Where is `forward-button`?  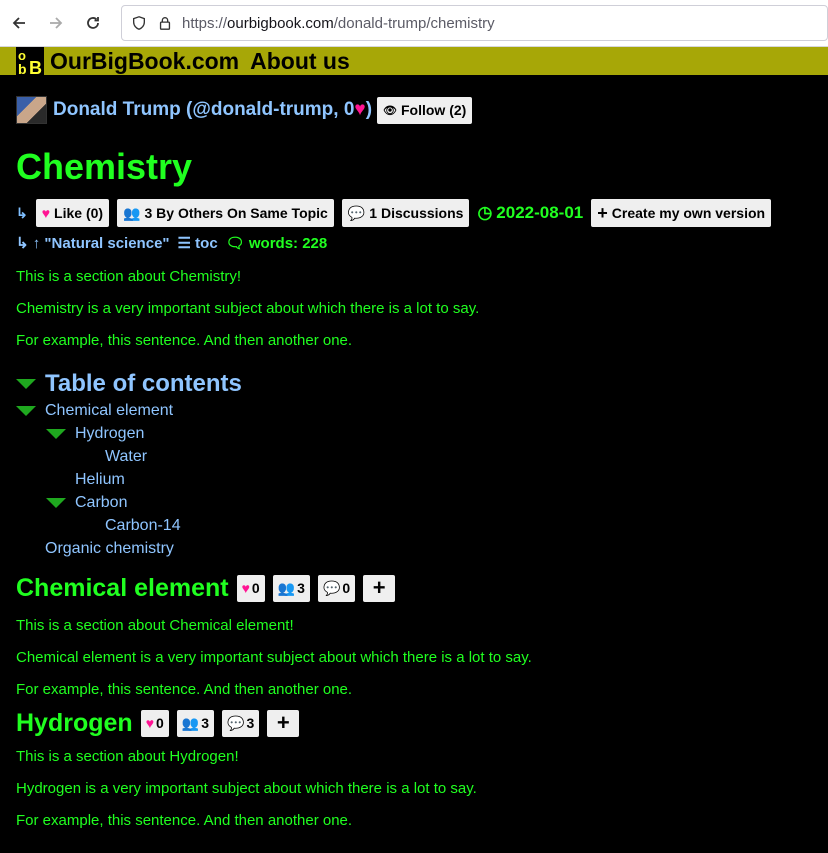
forward-button is located at coordinates (56, 23).